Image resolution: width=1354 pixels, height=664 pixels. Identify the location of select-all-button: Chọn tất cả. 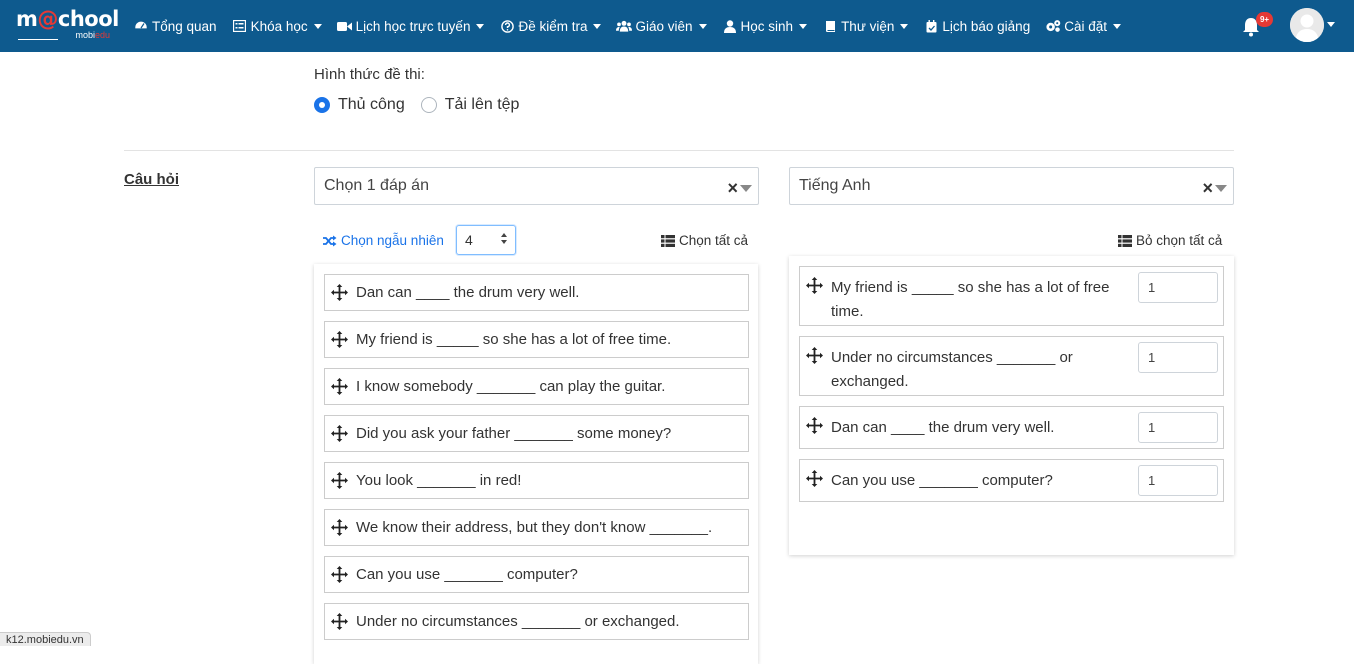
(704, 240).